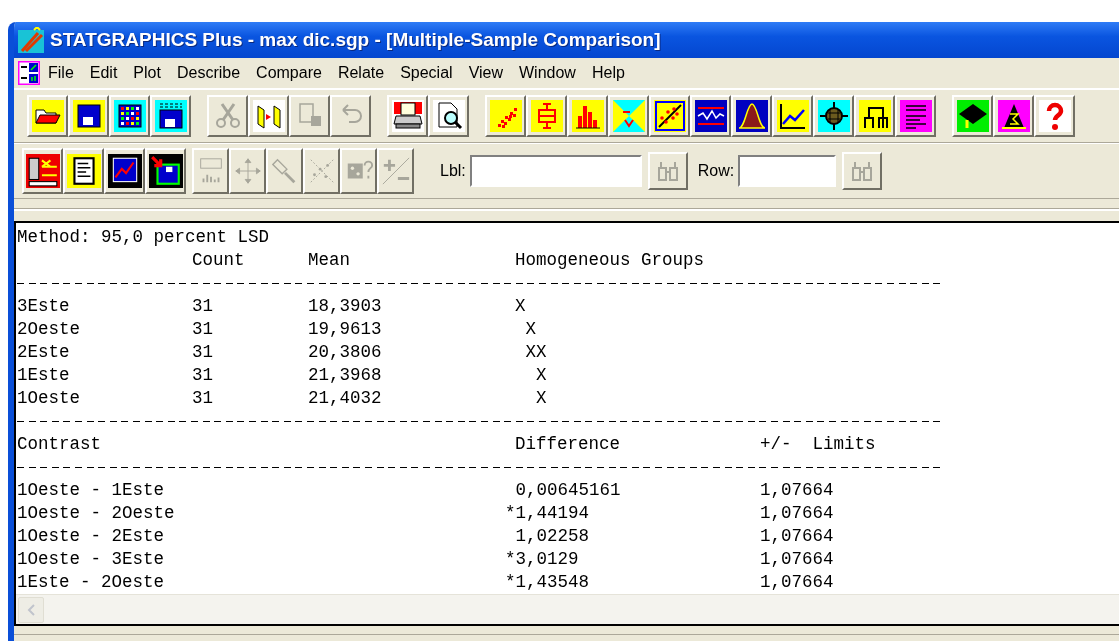 Image resolution: width=1119 pixels, height=641 pixels. What do you see at coordinates (610, 260) in the screenshot?
I see `column-header: Homogeneous Groups` at bounding box center [610, 260].